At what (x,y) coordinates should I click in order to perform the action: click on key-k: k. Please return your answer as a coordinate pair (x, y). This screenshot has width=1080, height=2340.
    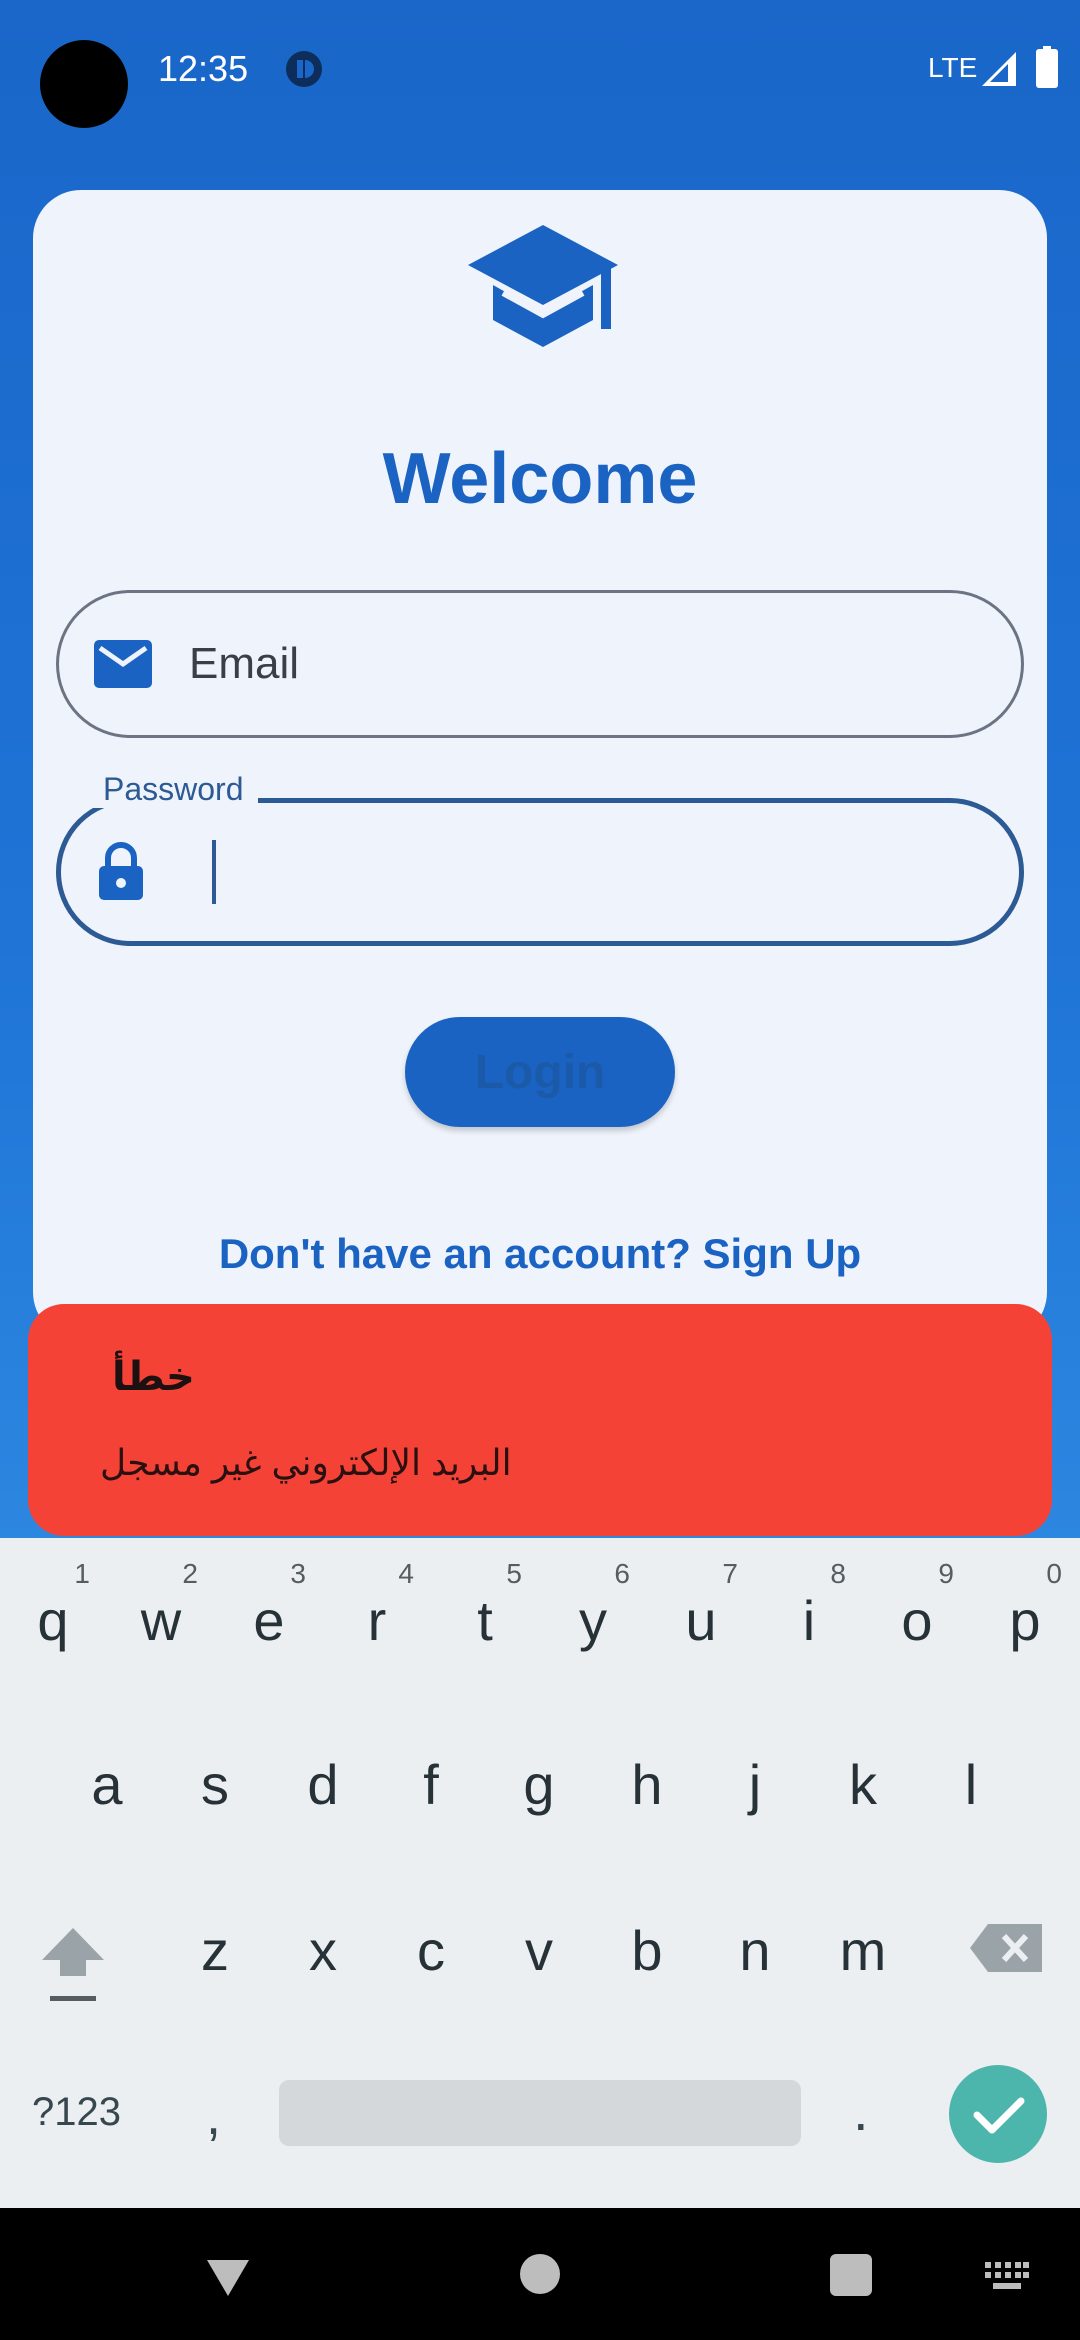
    Looking at the image, I should click on (863, 1783).